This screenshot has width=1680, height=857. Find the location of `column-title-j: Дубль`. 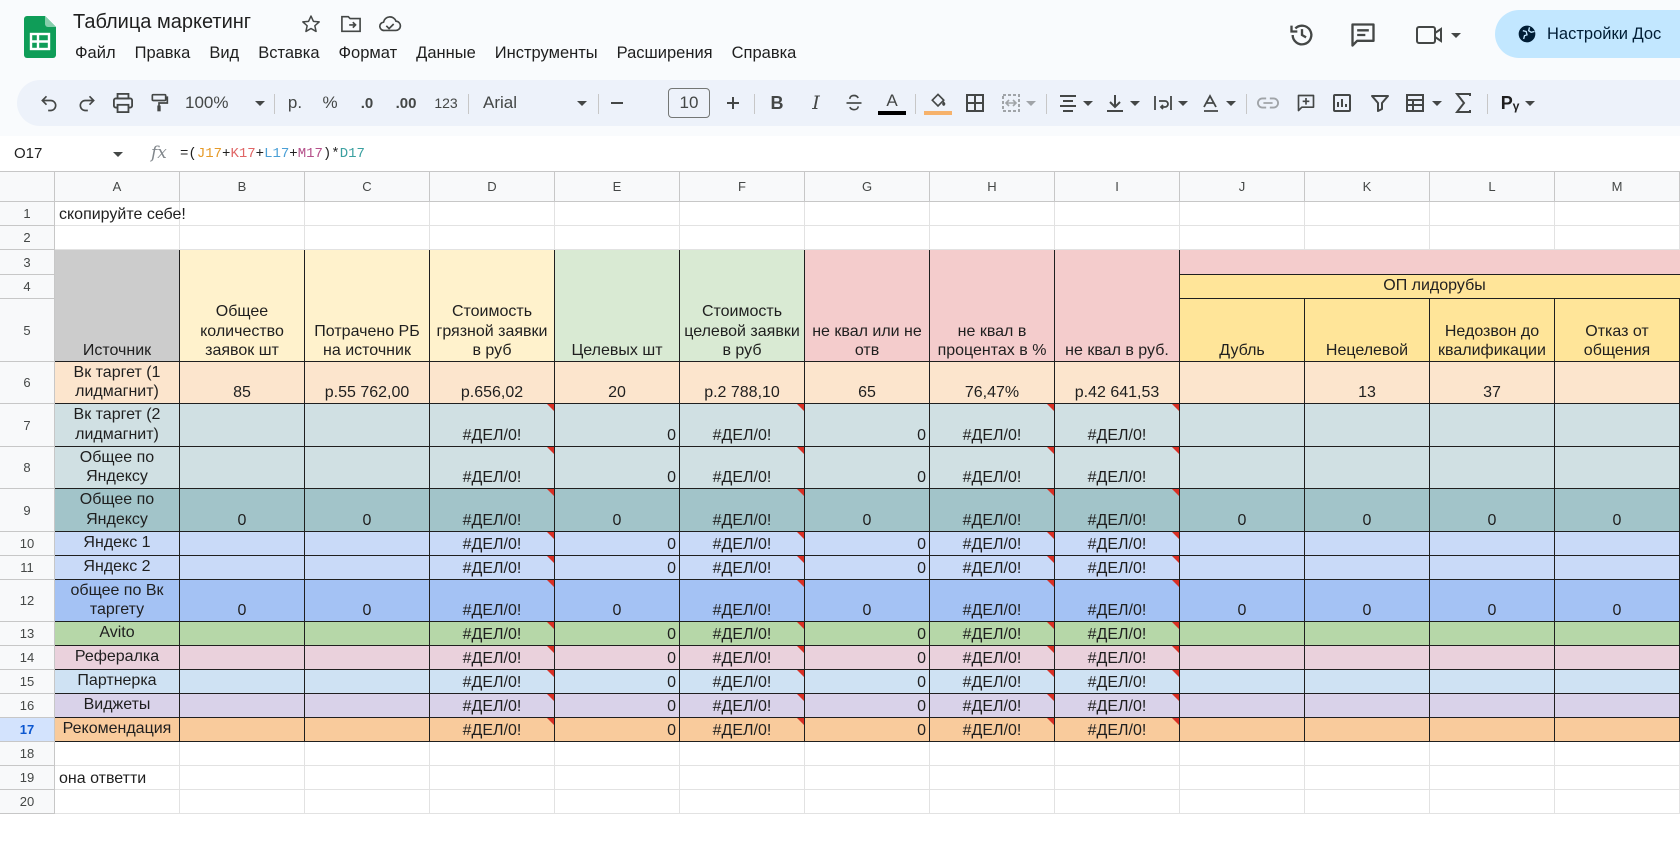

column-title-j: Дубль is located at coordinates (1242, 330).